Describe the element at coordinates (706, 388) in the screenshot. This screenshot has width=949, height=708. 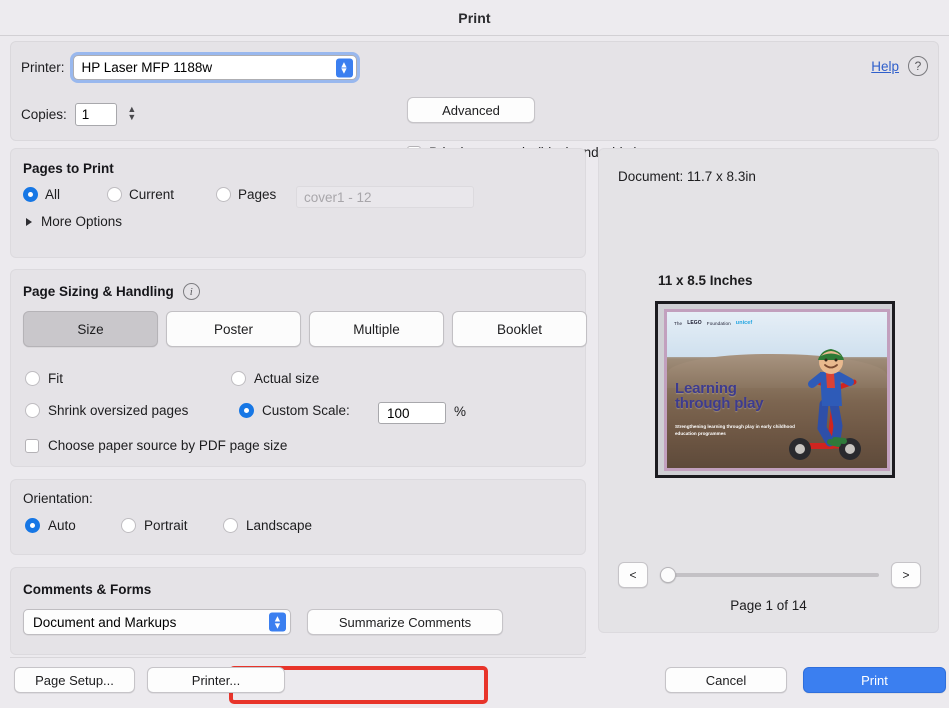
I see `cover-title-line1: Learning` at that location.